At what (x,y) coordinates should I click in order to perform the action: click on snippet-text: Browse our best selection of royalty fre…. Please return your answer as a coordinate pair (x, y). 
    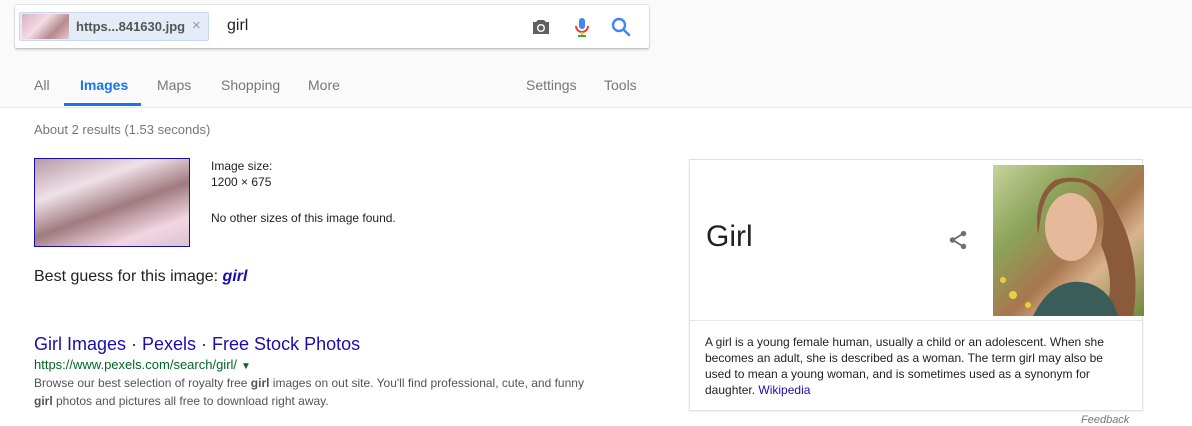
    Looking at the image, I should click on (142, 383).